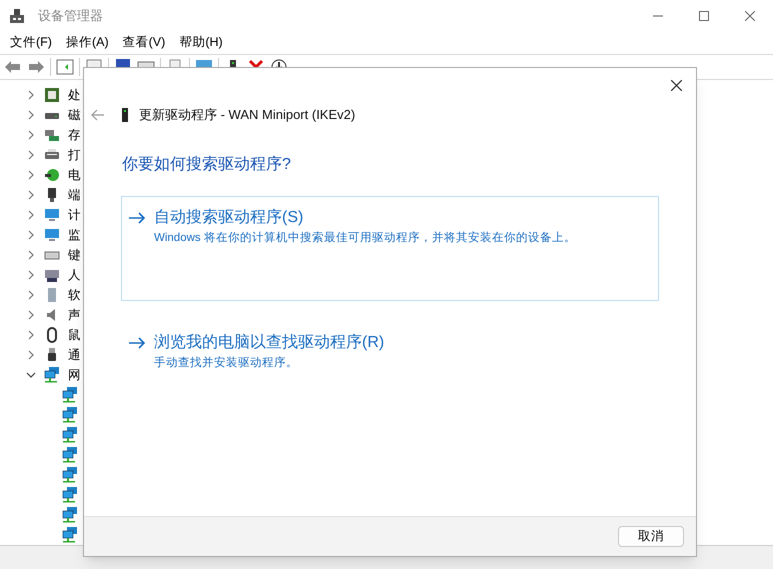 The width and height of the screenshot is (773, 569). I want to click on dialog-title: 更新驱动程序 - WAN Miniport (IKEv2), so click(247, 115).